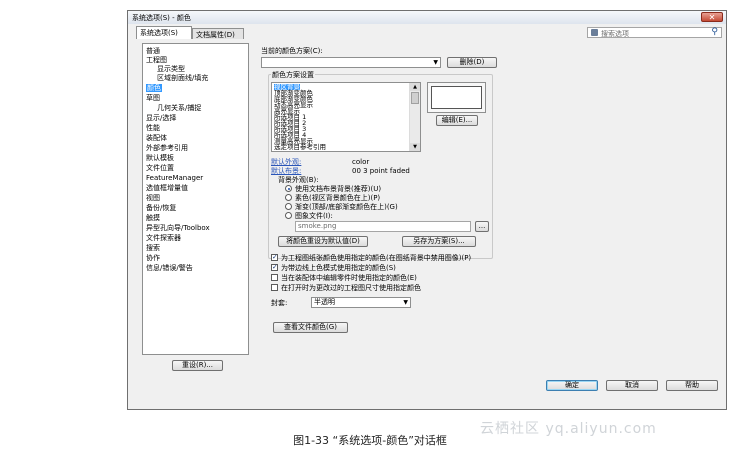 Image resolution: width=740 pixels, height=453 pixels. Describe the element at coordinates (346, 207) in the screenshot. I see `bg-option-gradient: 渐变(顶部/底部渐变颜色在上)(G)` at that location.